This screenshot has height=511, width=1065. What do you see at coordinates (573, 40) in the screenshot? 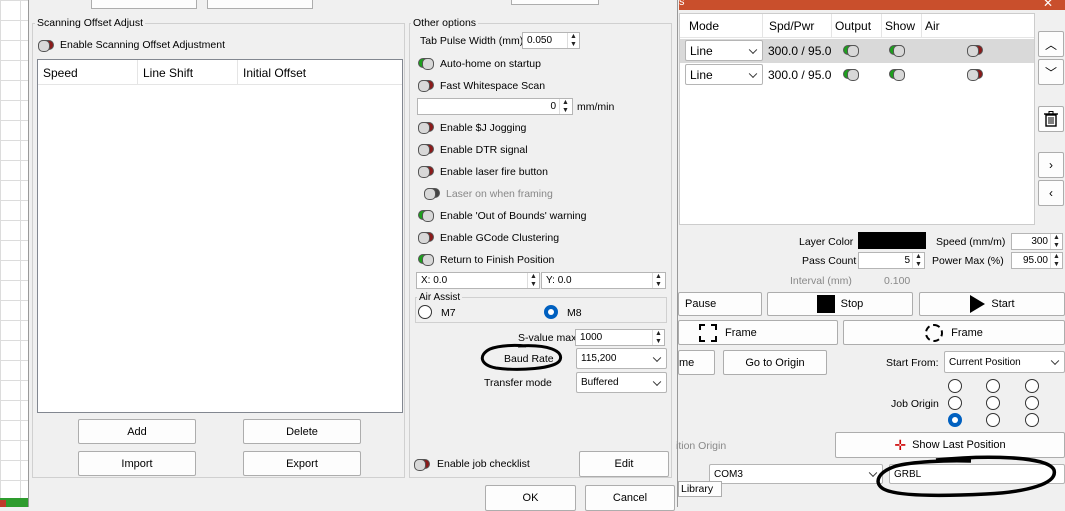
I see `tab-pulse-spinner: ▲ ▼` at bounding box center [573, 40].